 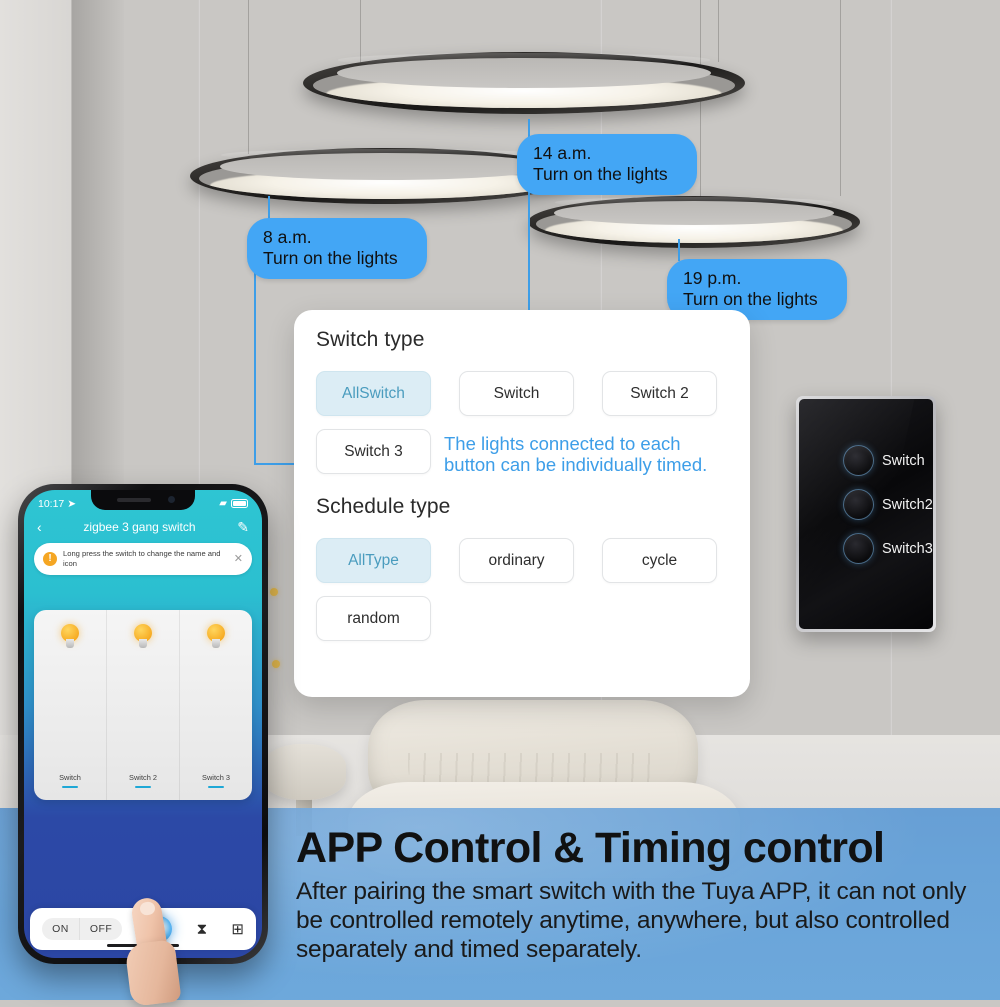 I want to click on leader-line-lamp2-to-callout1, so click(x=269, y=208).